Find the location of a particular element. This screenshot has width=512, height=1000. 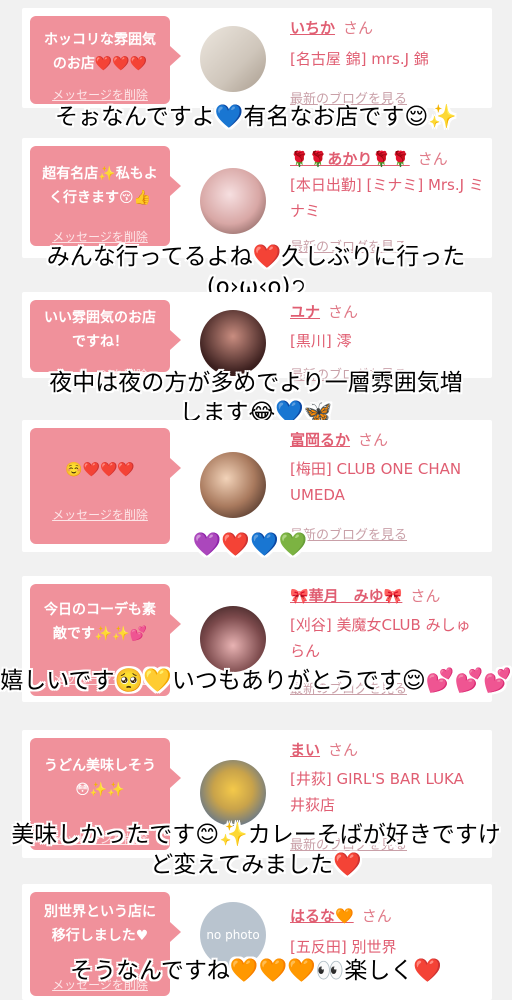

user-name-row: 🌹🌹あかり🌹🌹 さん is located at coordinates (390, 159).